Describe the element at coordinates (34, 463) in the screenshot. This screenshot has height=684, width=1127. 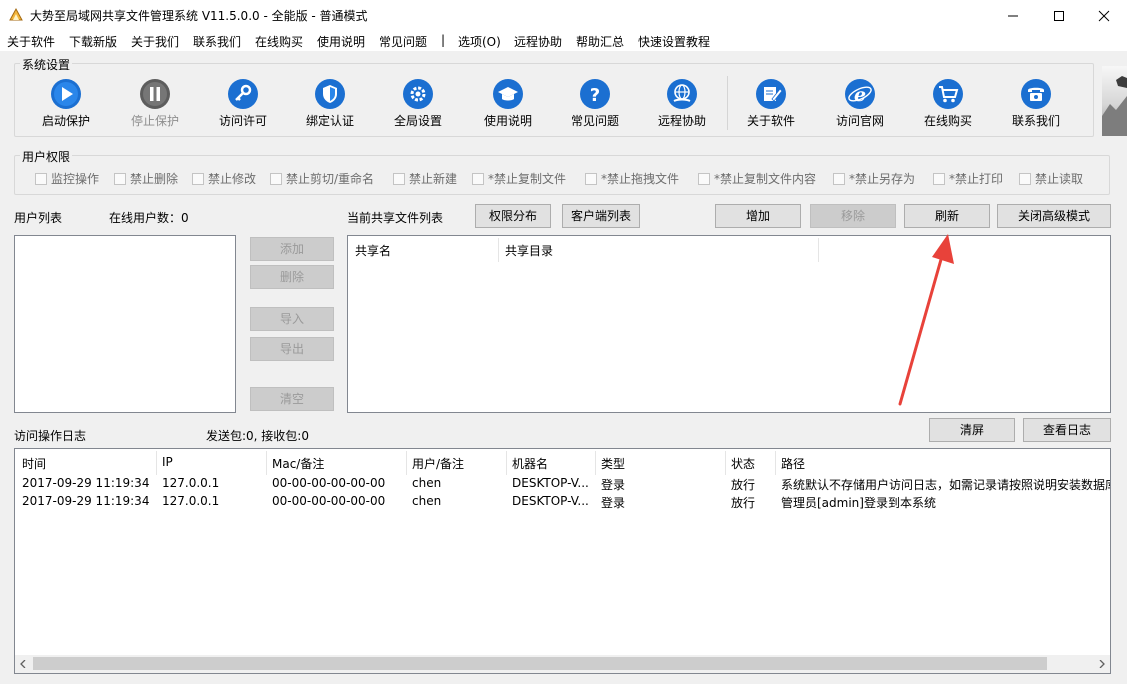
I see `column-header-time: 时间` at that location.